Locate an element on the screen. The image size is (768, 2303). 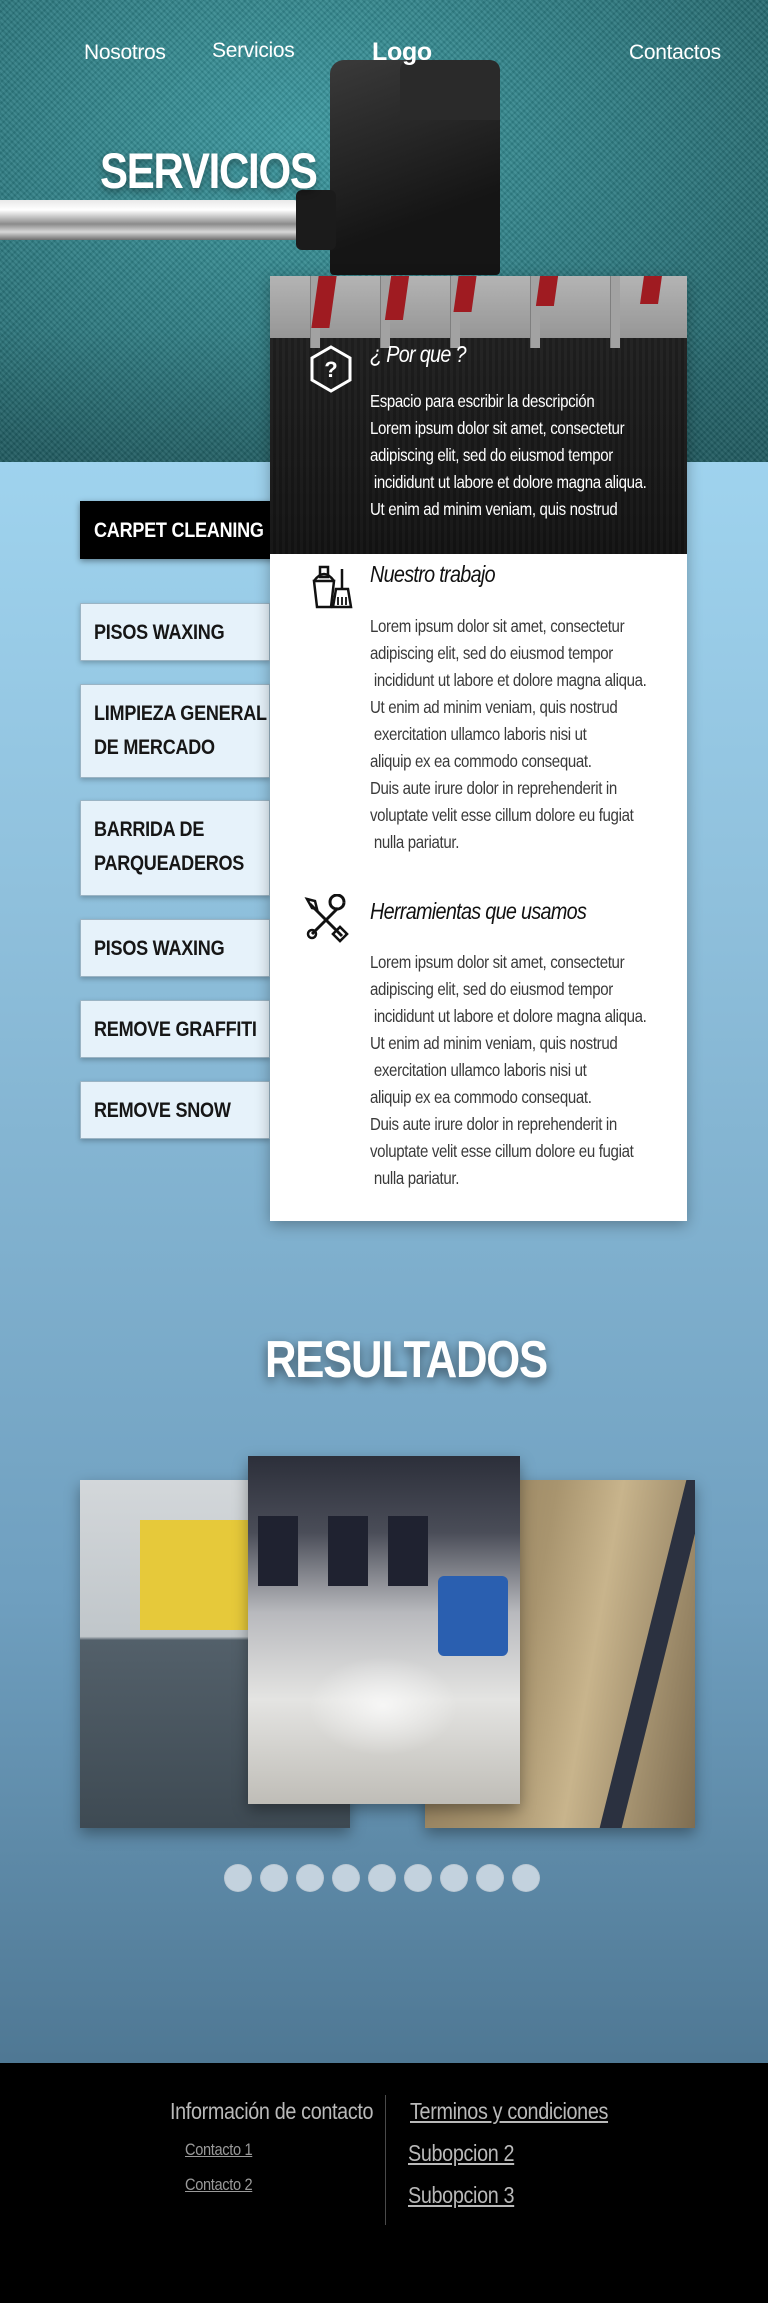
cleaning-bucket-icon is located at coordinates (332, 587).